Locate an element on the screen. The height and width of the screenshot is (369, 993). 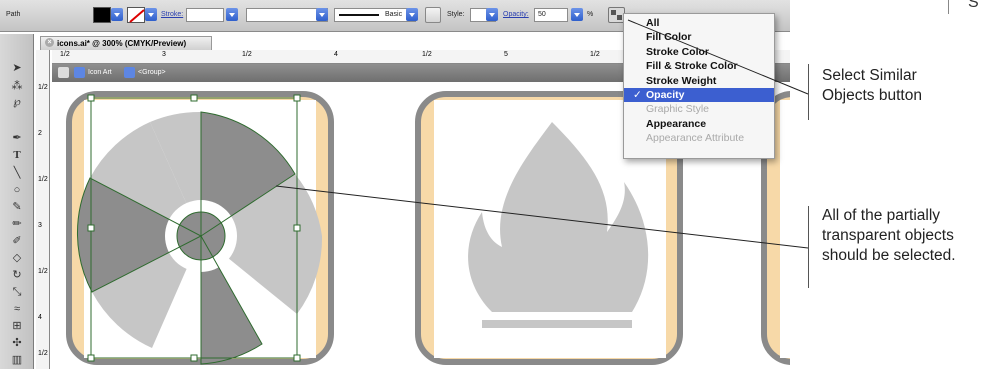
stroke-label: Stroke: is located at coordinates (172, 14).